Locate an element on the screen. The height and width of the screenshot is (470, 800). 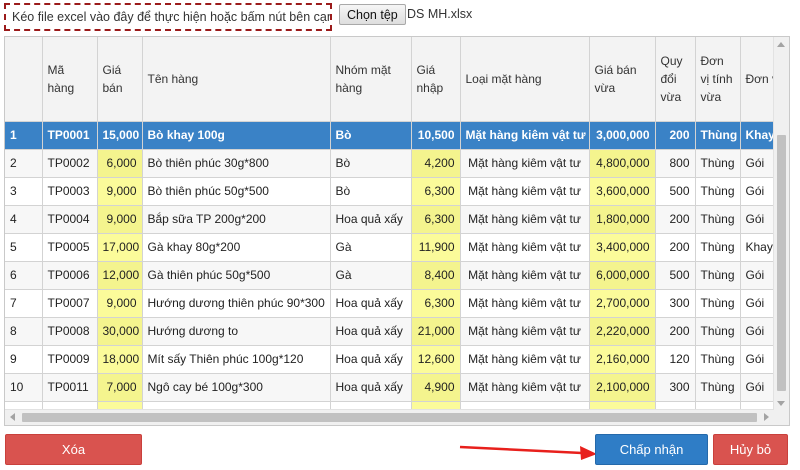
column-header-product-name-header: Tên hàng is located at coordinates (236, 79).